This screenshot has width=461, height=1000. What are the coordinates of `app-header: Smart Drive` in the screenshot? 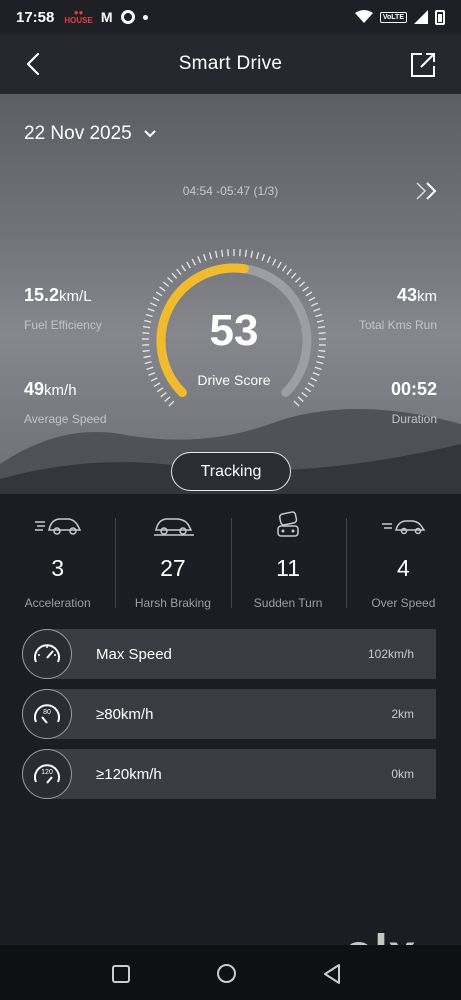 It's located at (230, 64).